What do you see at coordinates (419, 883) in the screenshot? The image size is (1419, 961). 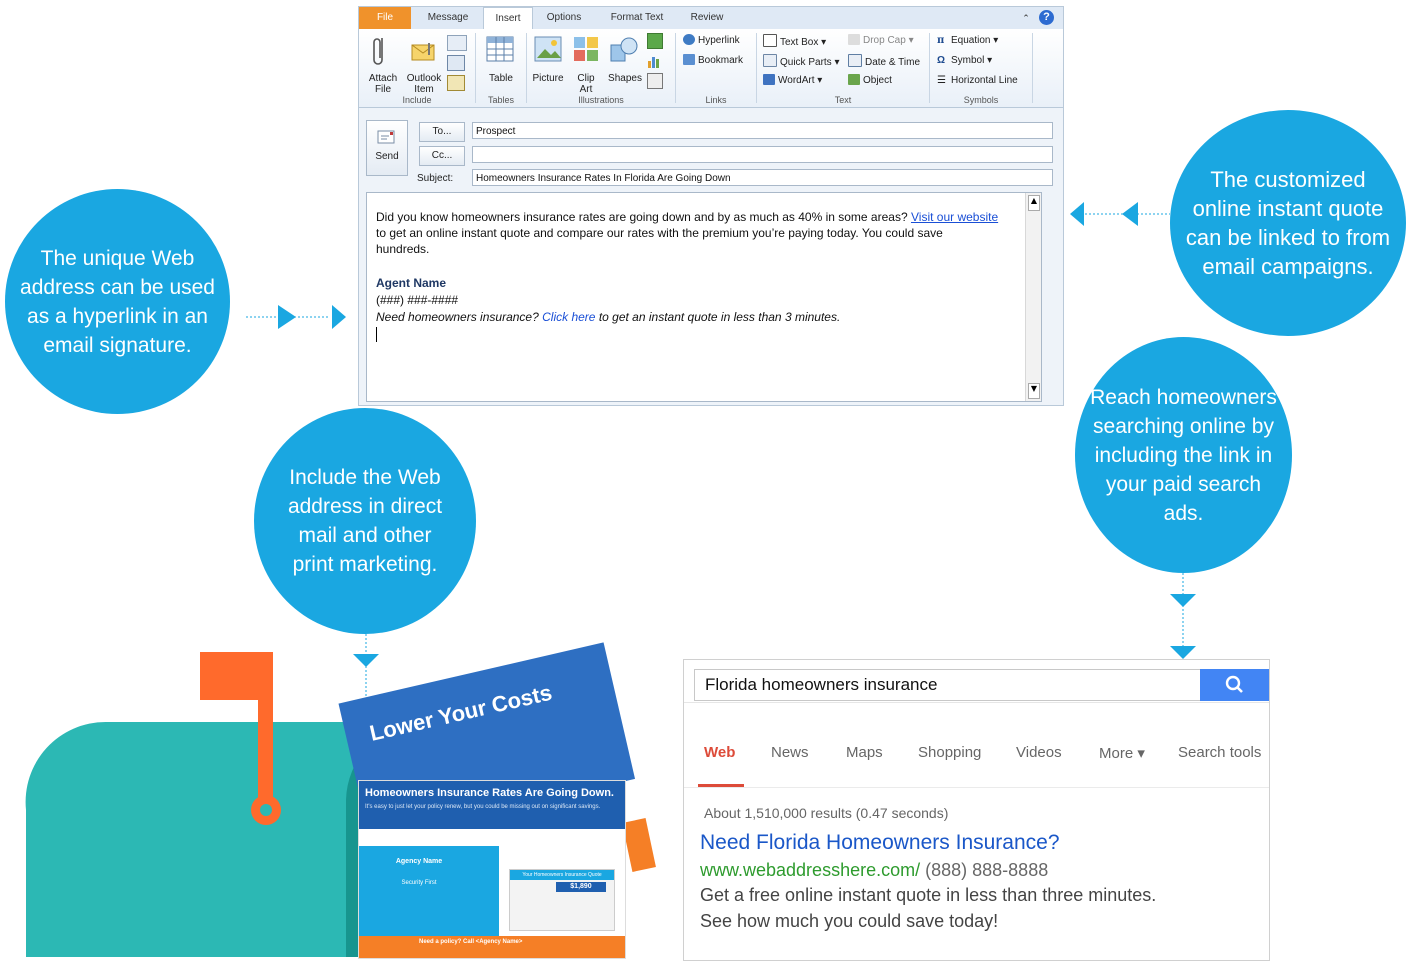 I see `mailer-partner: Security First` at bounding box center [419, 883].